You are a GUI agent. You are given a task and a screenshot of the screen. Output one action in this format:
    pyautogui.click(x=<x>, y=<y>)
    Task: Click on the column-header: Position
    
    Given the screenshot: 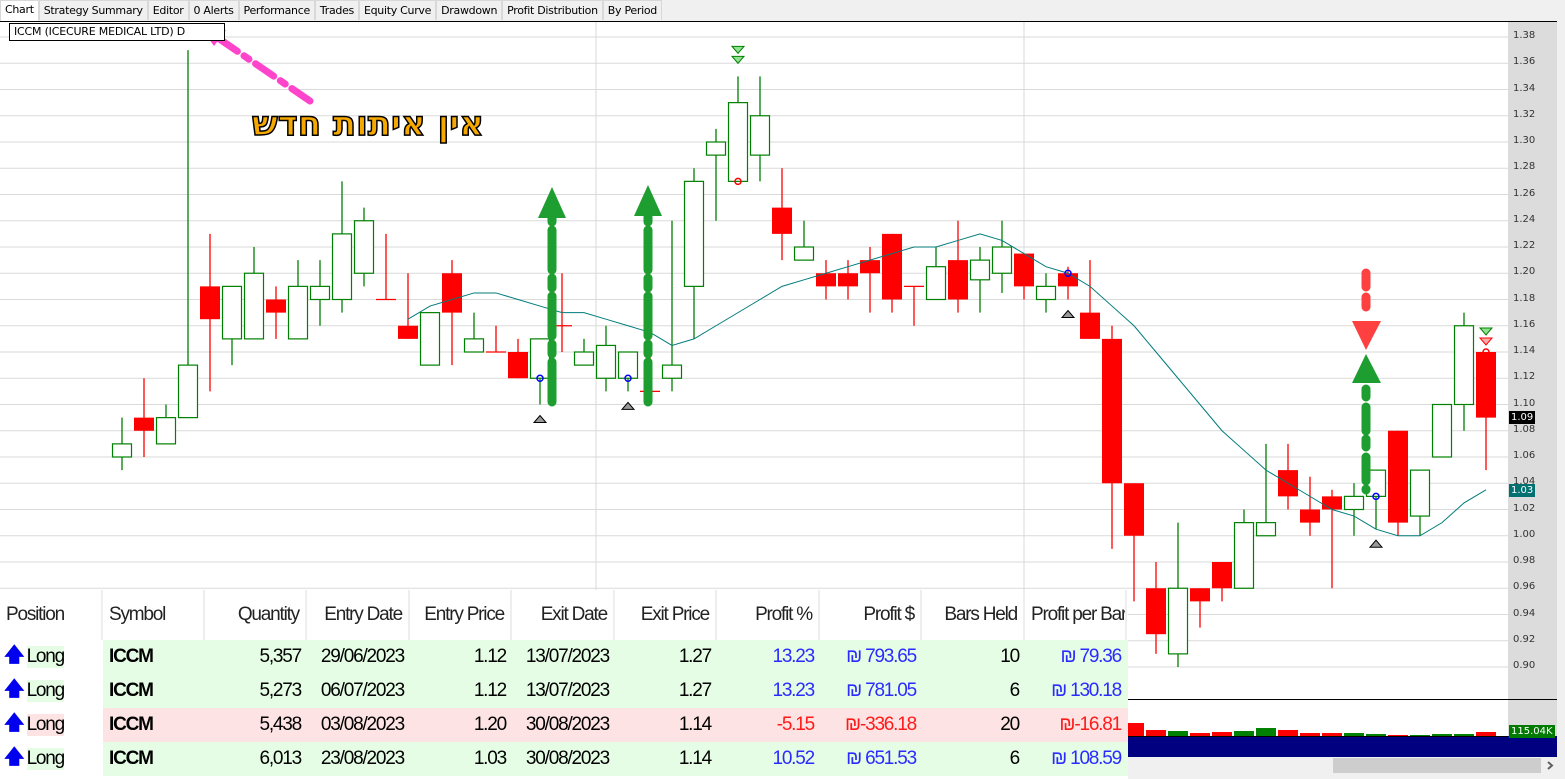 What is the action you would take?
    pyautogui.click(x=51, y=615)
    